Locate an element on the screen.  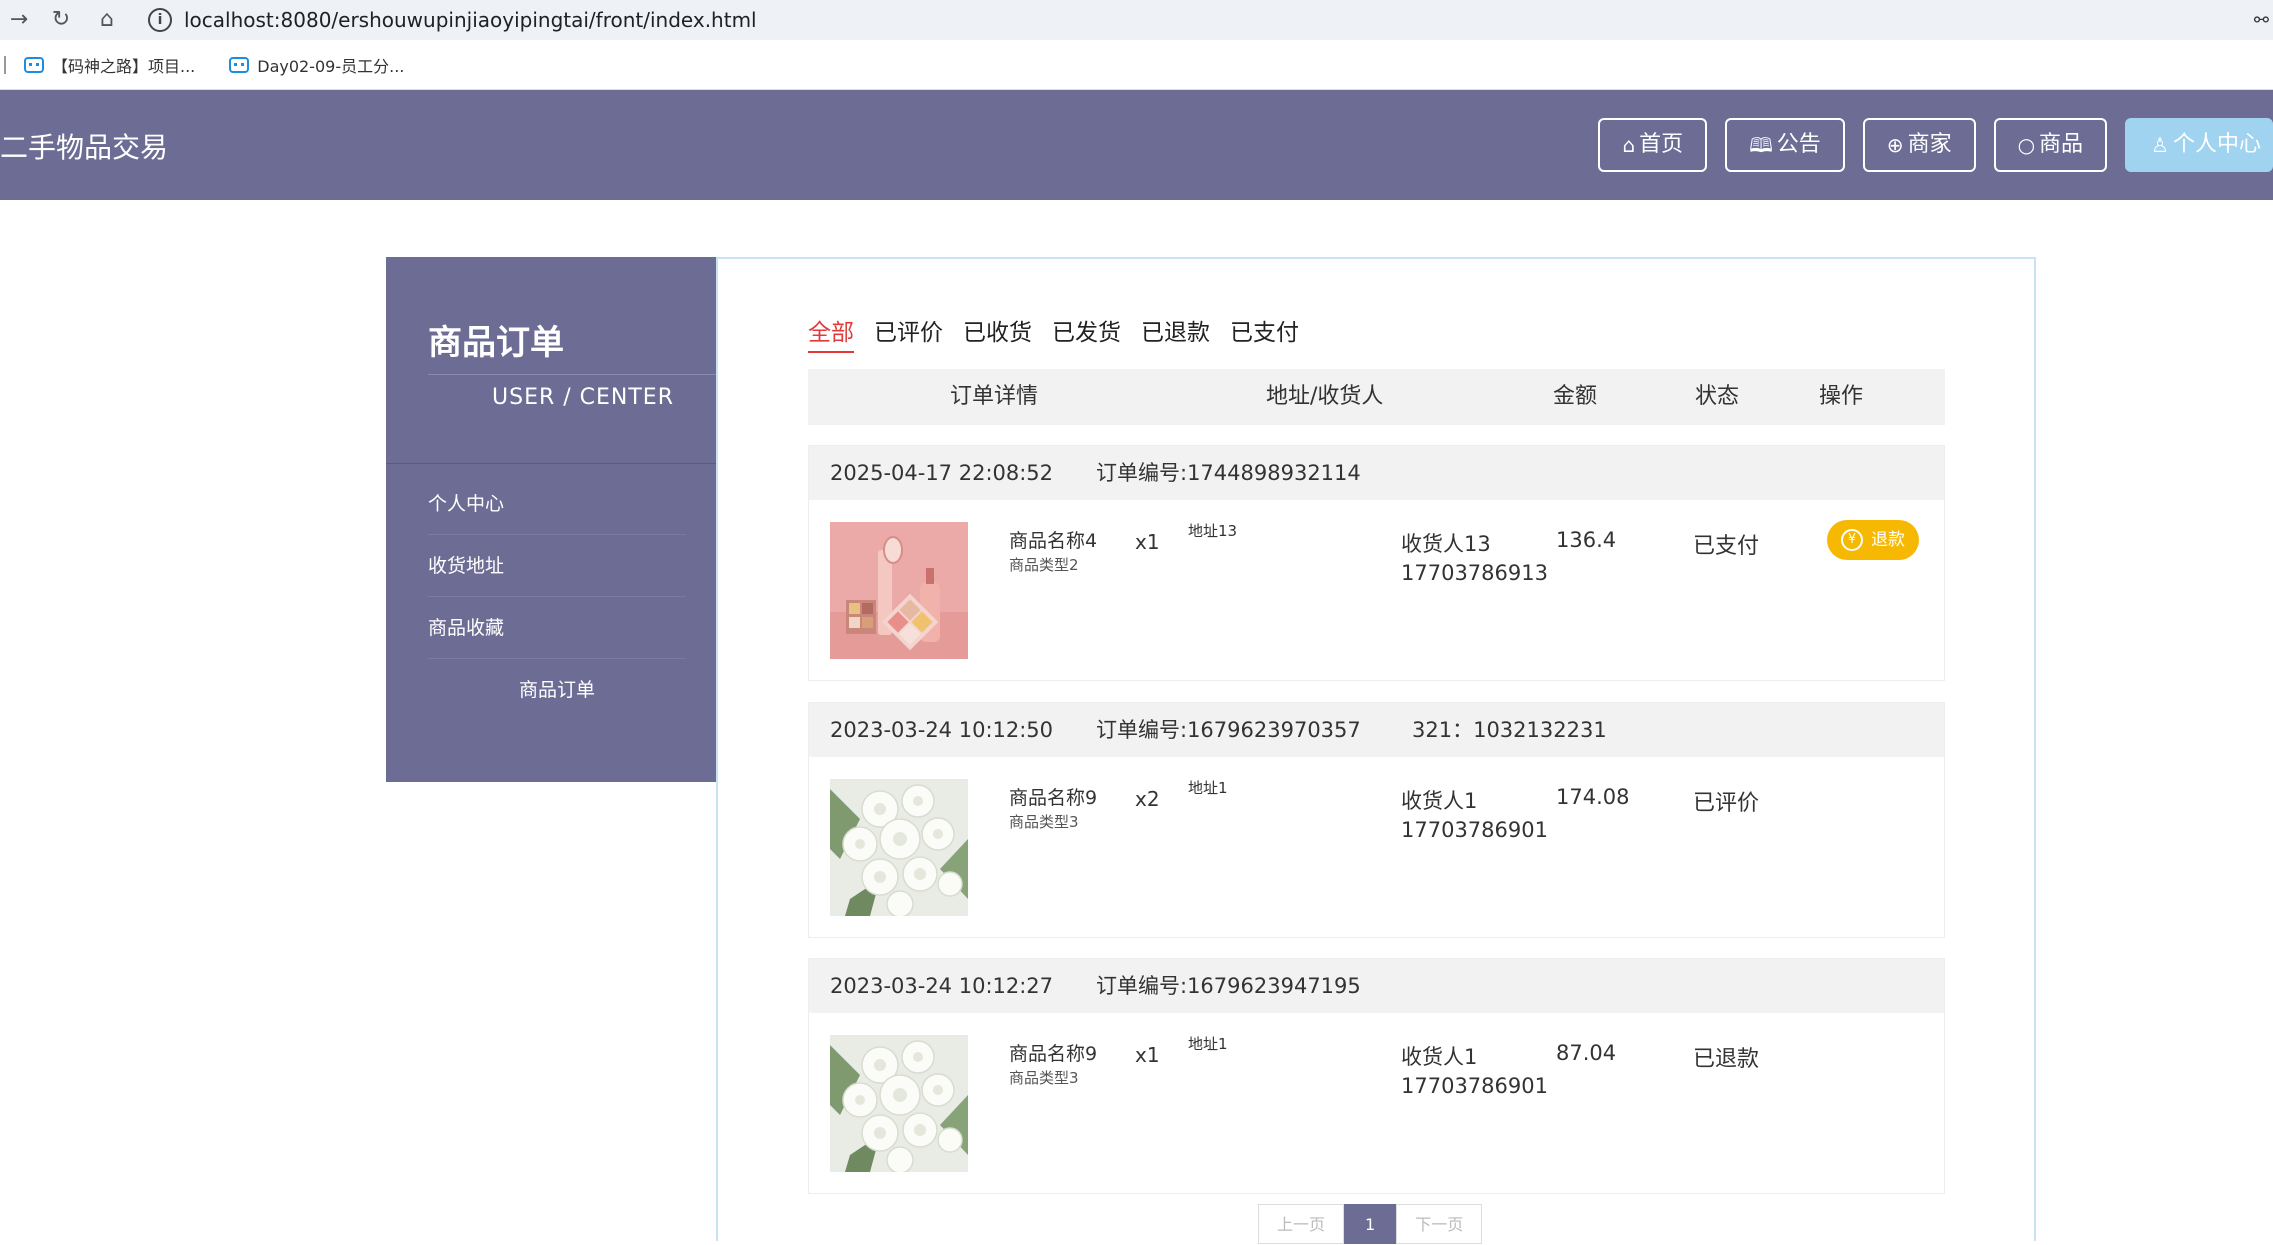
header-amount: 金额 is located at coordinates (1575, 396).